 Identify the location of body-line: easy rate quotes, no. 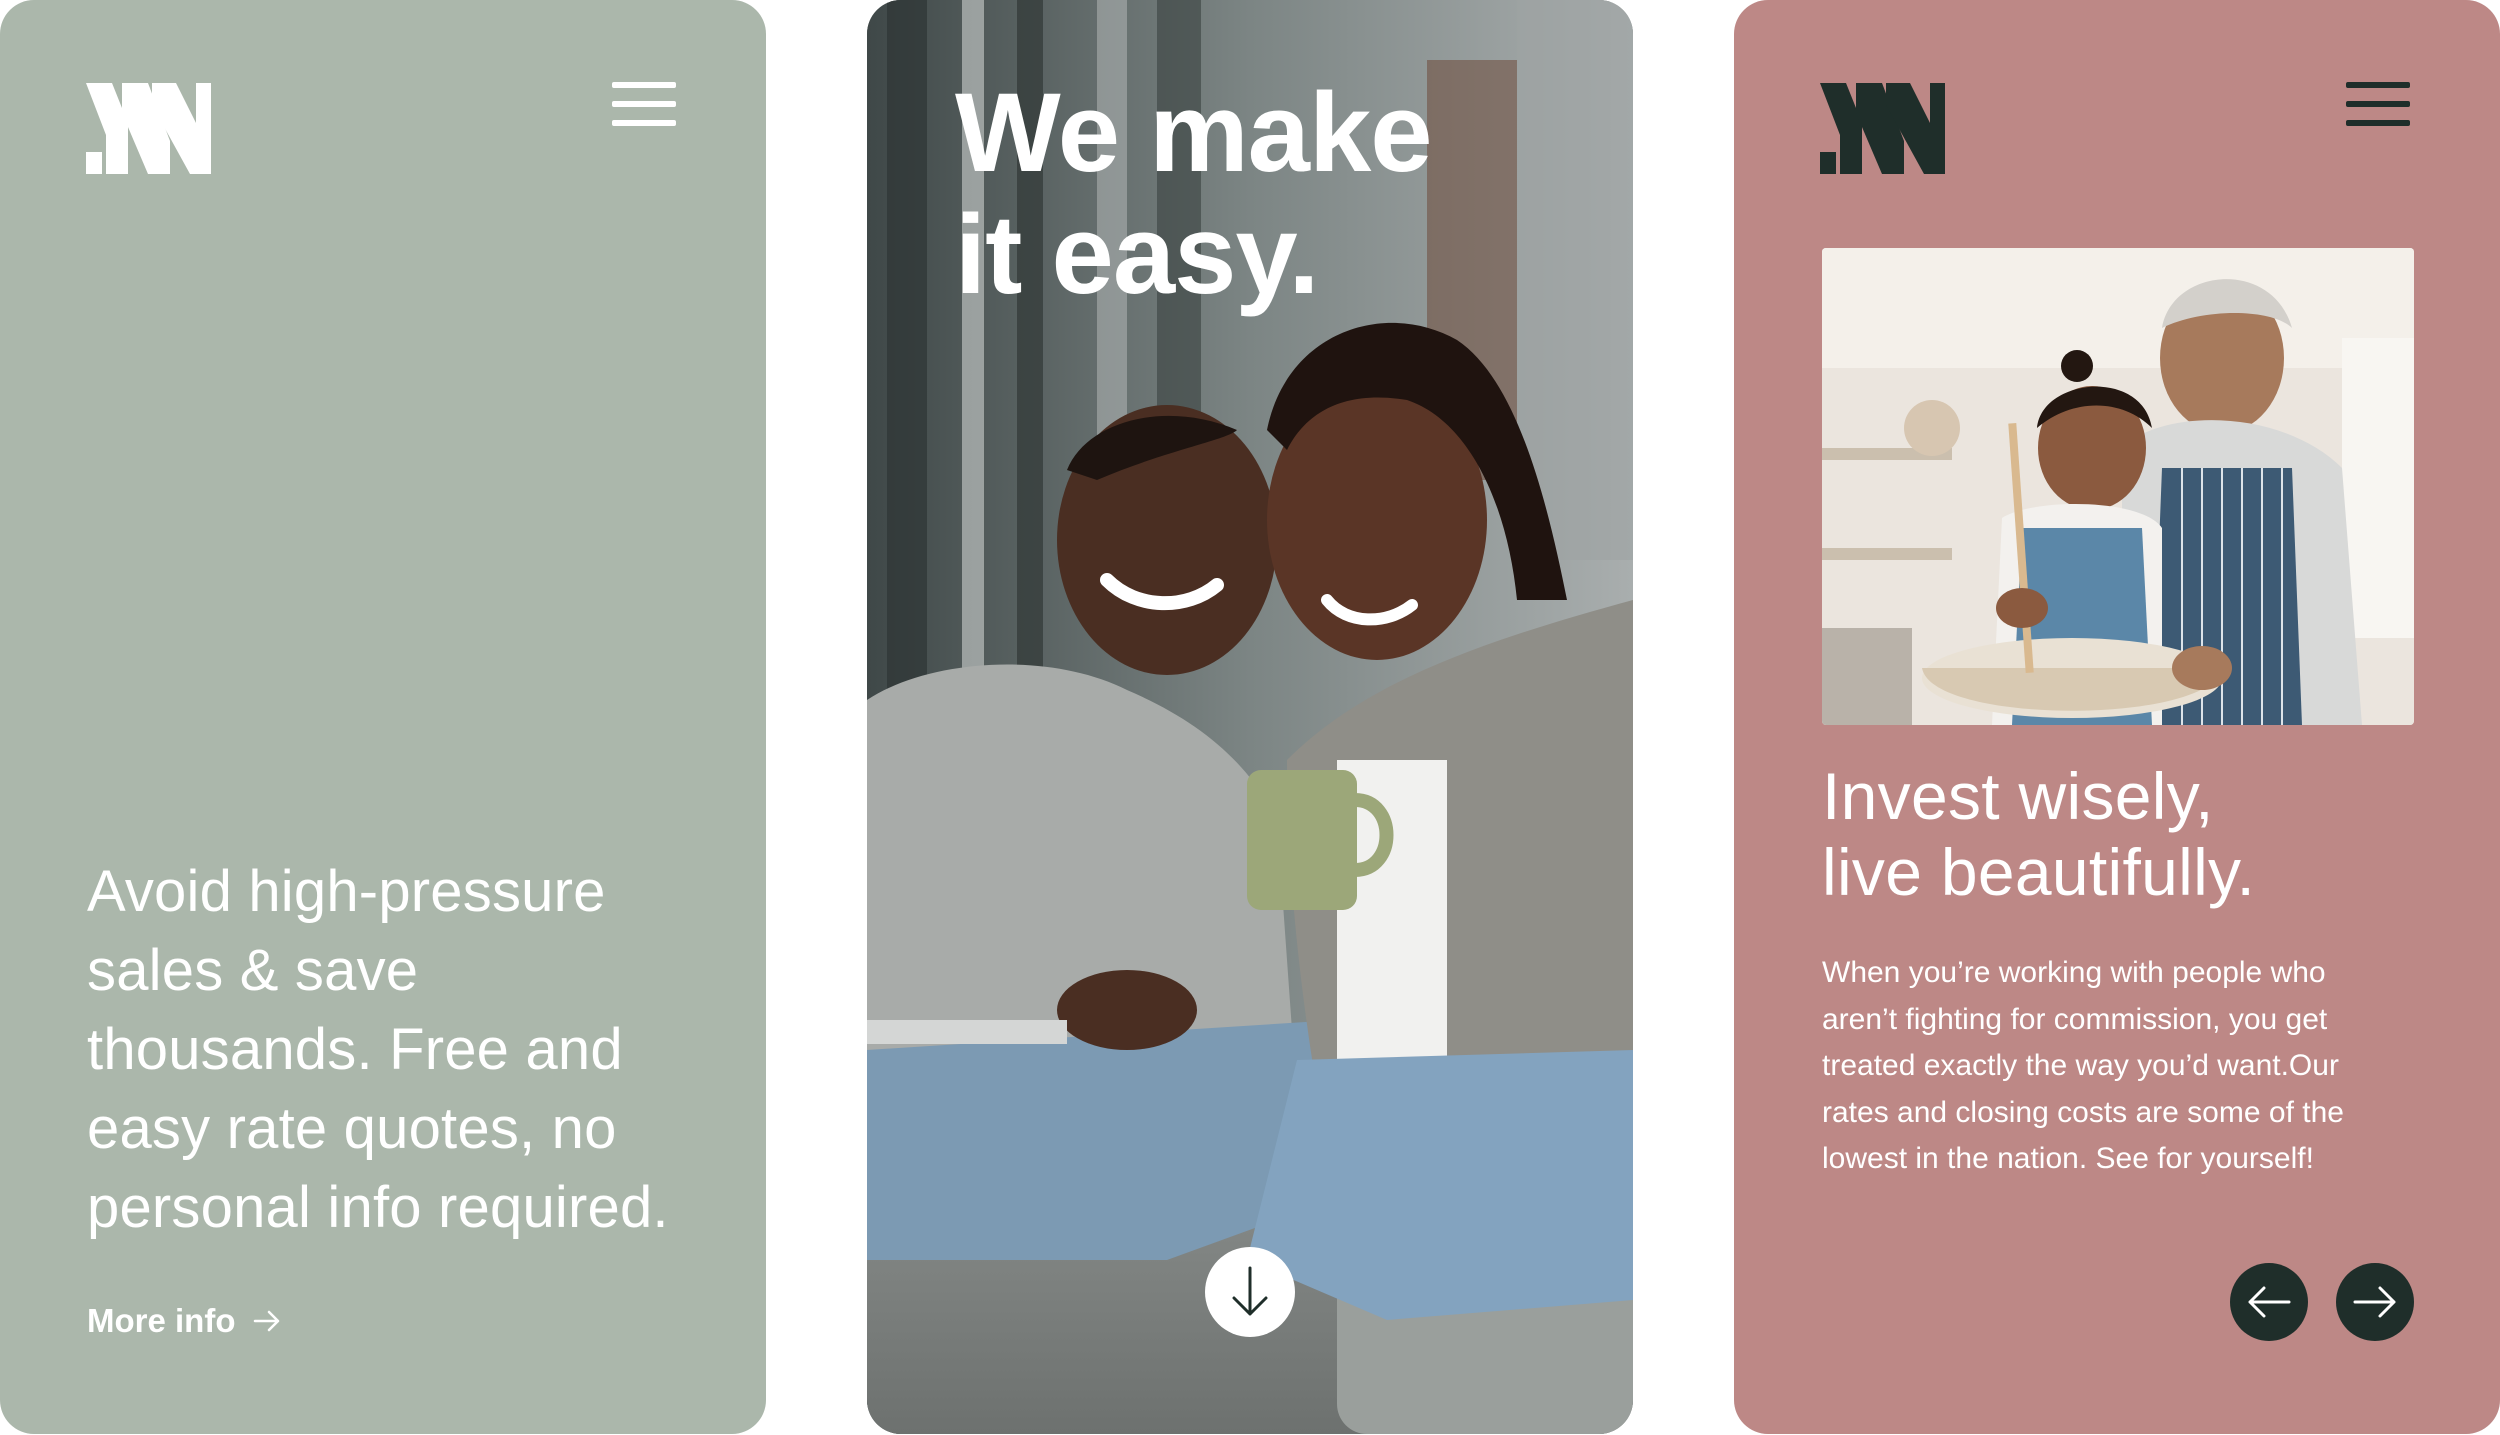
(352, 1128).